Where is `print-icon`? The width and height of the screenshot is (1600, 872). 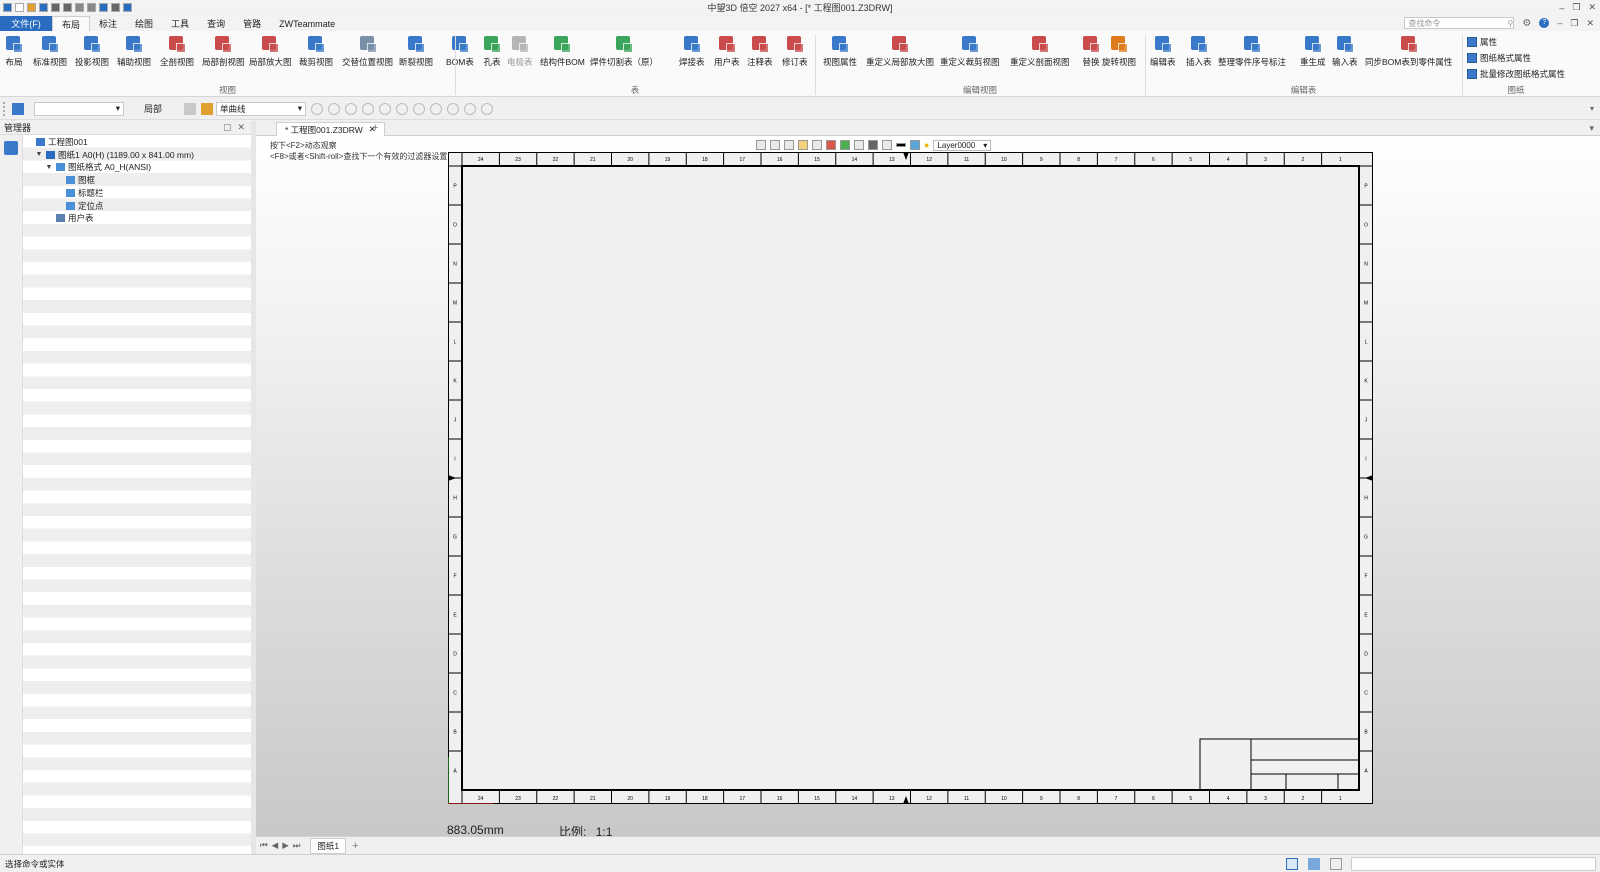
print-icon is located at coordinates (55, 7).